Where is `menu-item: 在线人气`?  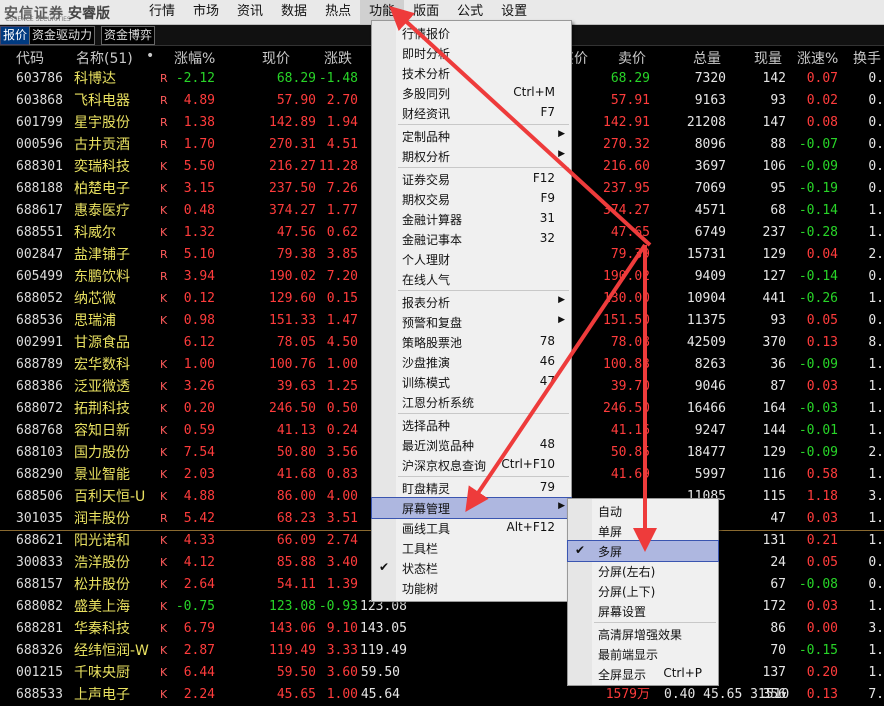
menu-item: 在线人气 is located at coordinates (471, 279).